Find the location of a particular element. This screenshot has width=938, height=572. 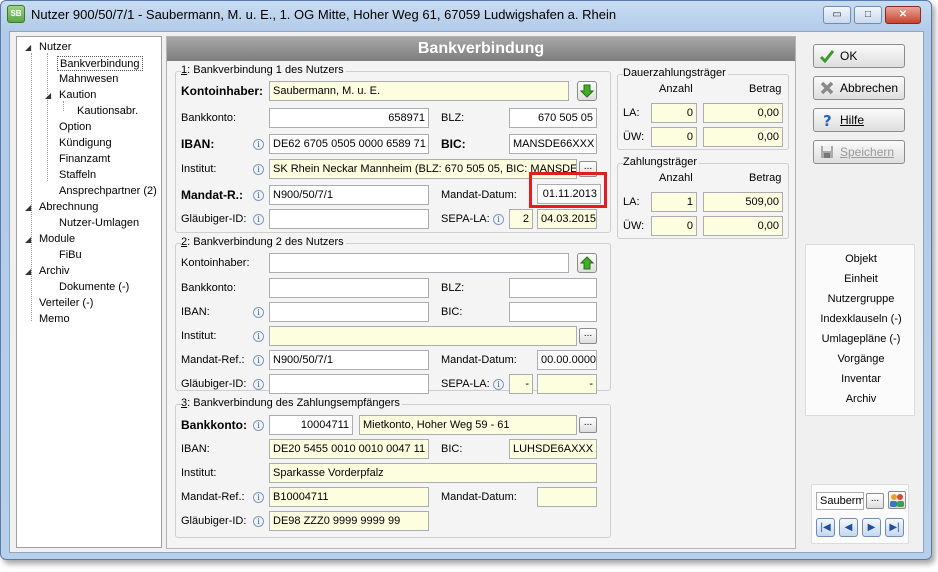

tree-item-kautionsabr: Kautionsabr. is located at coordinates (107, 111).